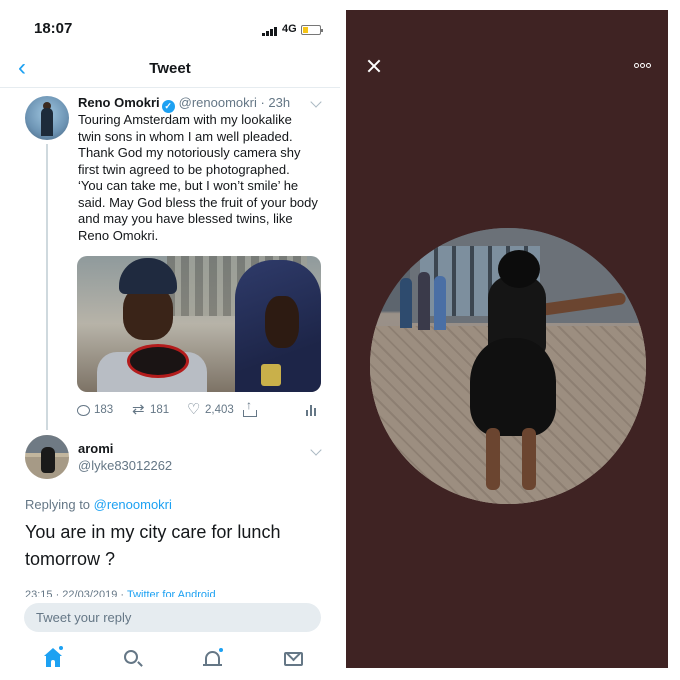 Image resolution: width=680 pixels, height=680 pixels. Describe the element at coordinates (312, 30) in the screenshot. I see `battery-icon` at that location.